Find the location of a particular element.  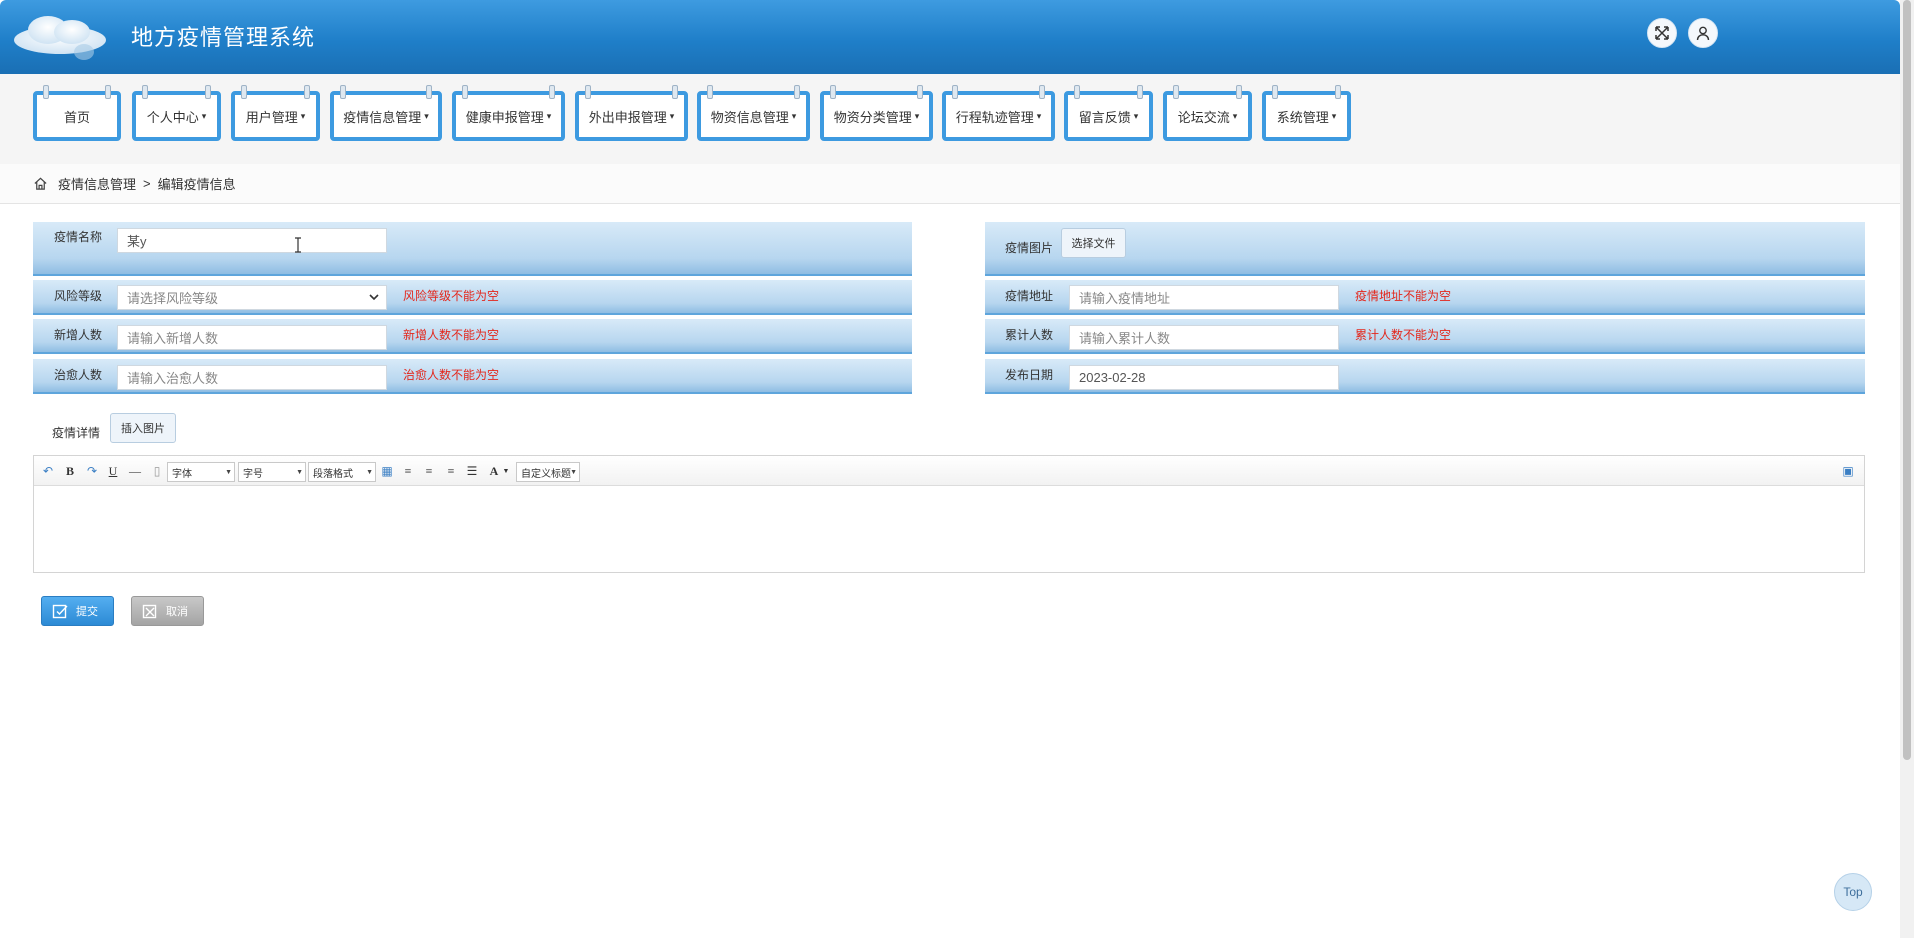

image-label: 疫情图片 is located at coordinates (1029, 248).